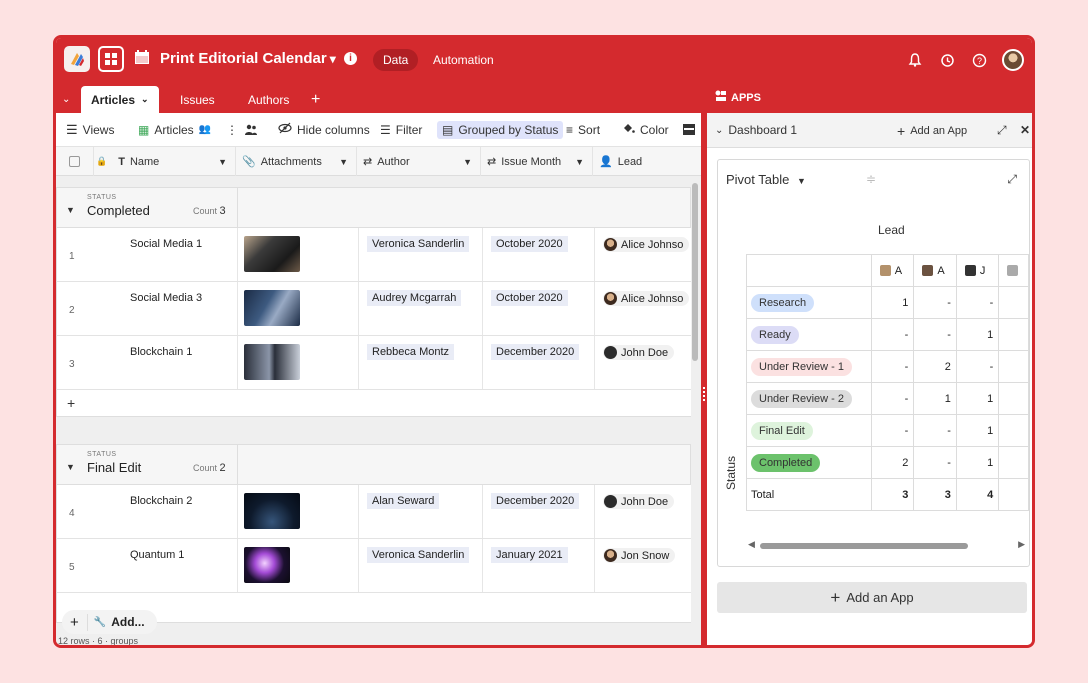  Describe the element at coordinates (645, 129) in the screenshot. I see `color-button: Color` at that location.